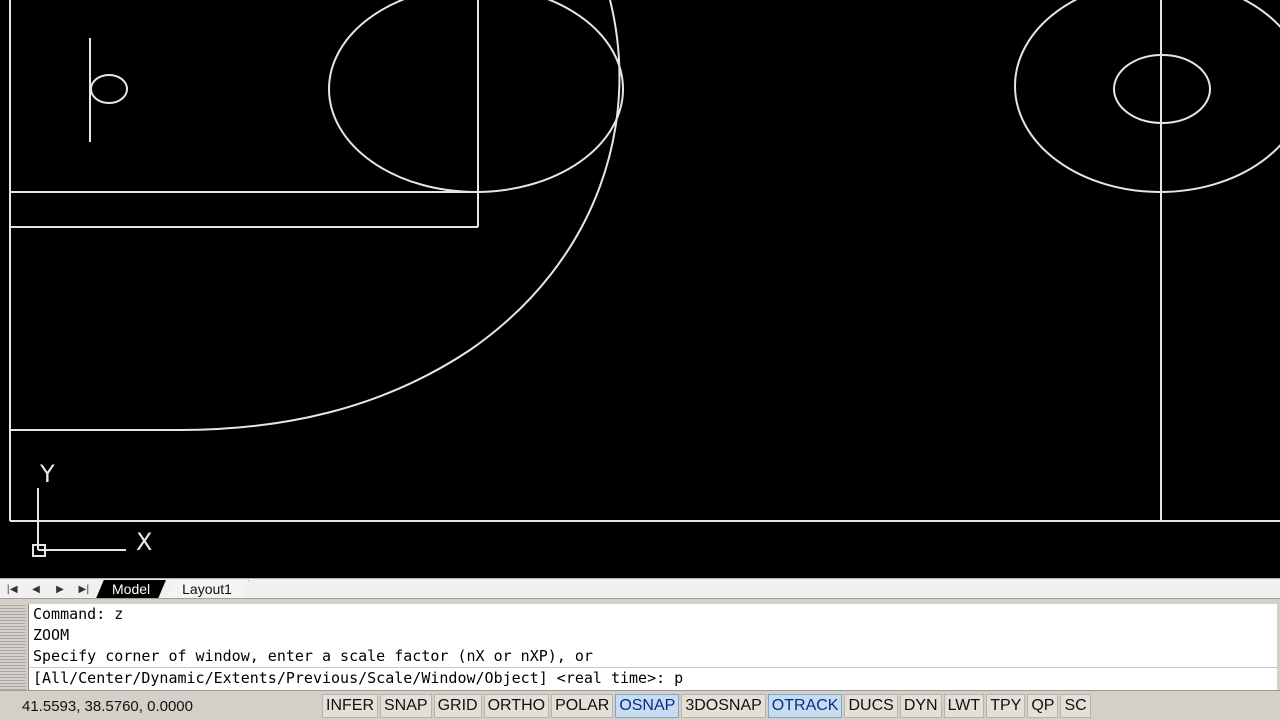  Describe the element at coordinates (144, 542) in the screenshot. I see `ucs-x-label: X` at that location.